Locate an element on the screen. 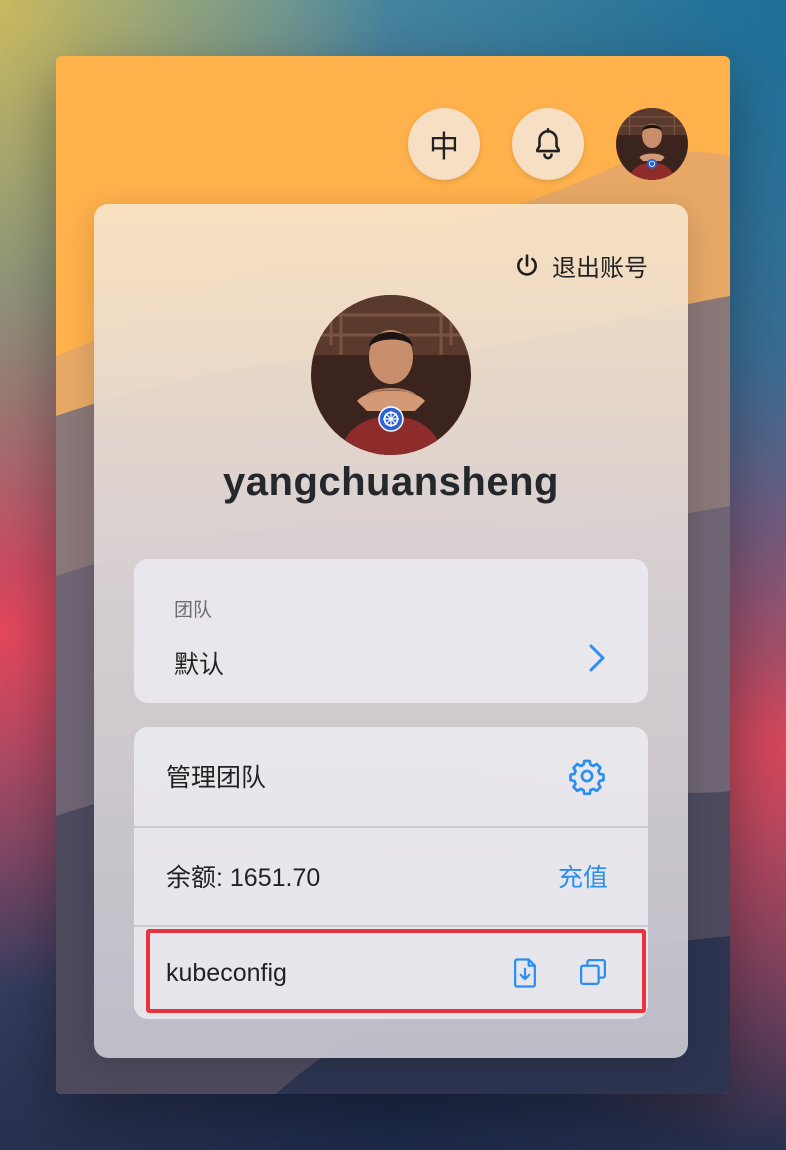 The image size is (786, 1150). team-selector: 团队 默认 is located at coordinates (391, 631).